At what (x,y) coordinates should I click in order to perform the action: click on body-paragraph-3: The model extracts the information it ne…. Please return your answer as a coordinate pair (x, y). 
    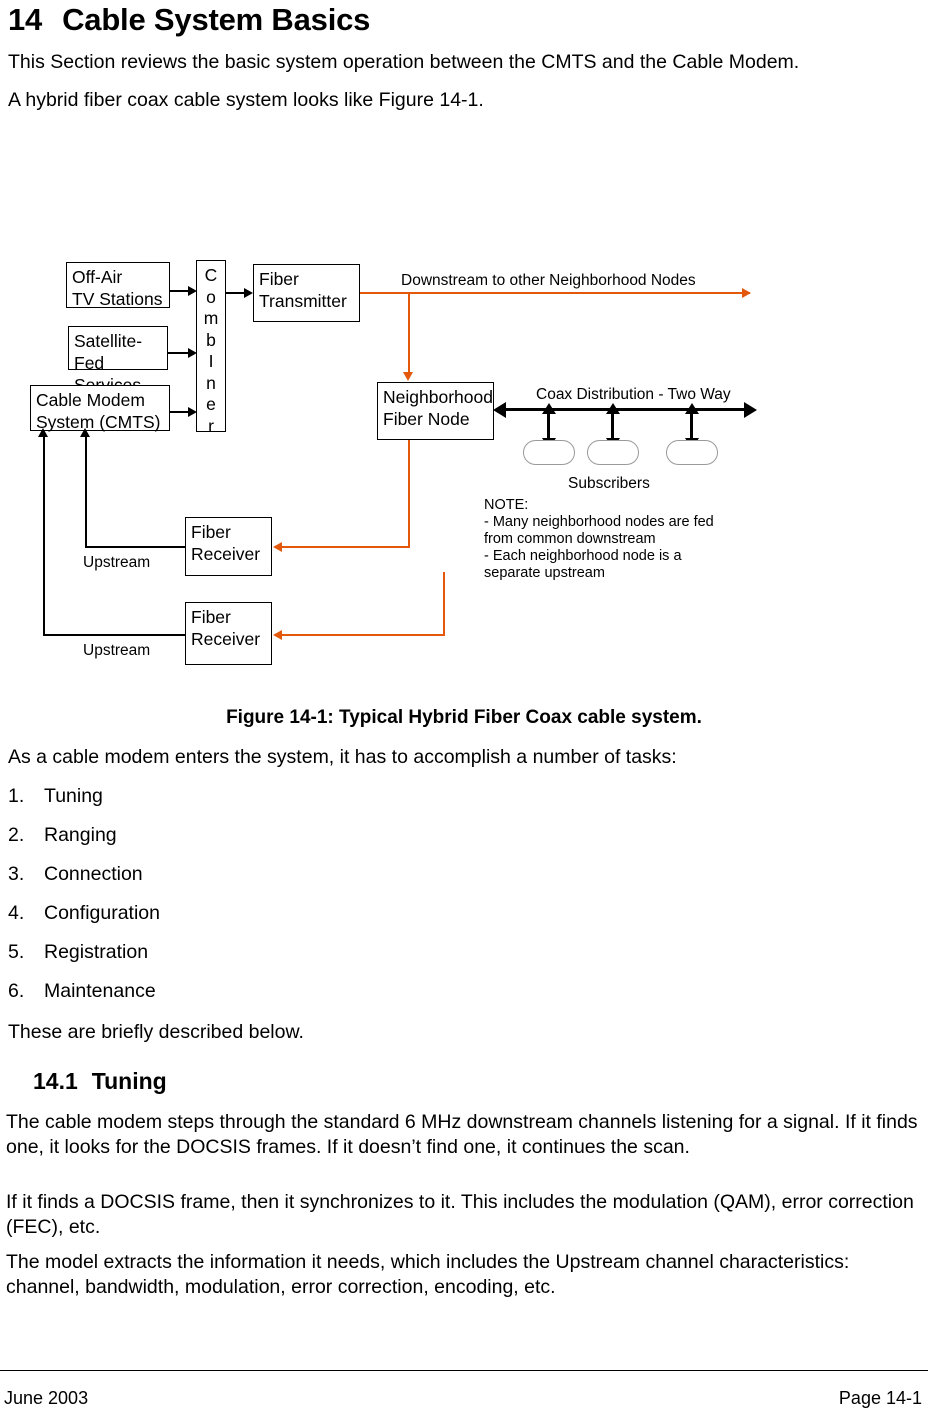
    Looking at the image, I should click on (428, 1274).